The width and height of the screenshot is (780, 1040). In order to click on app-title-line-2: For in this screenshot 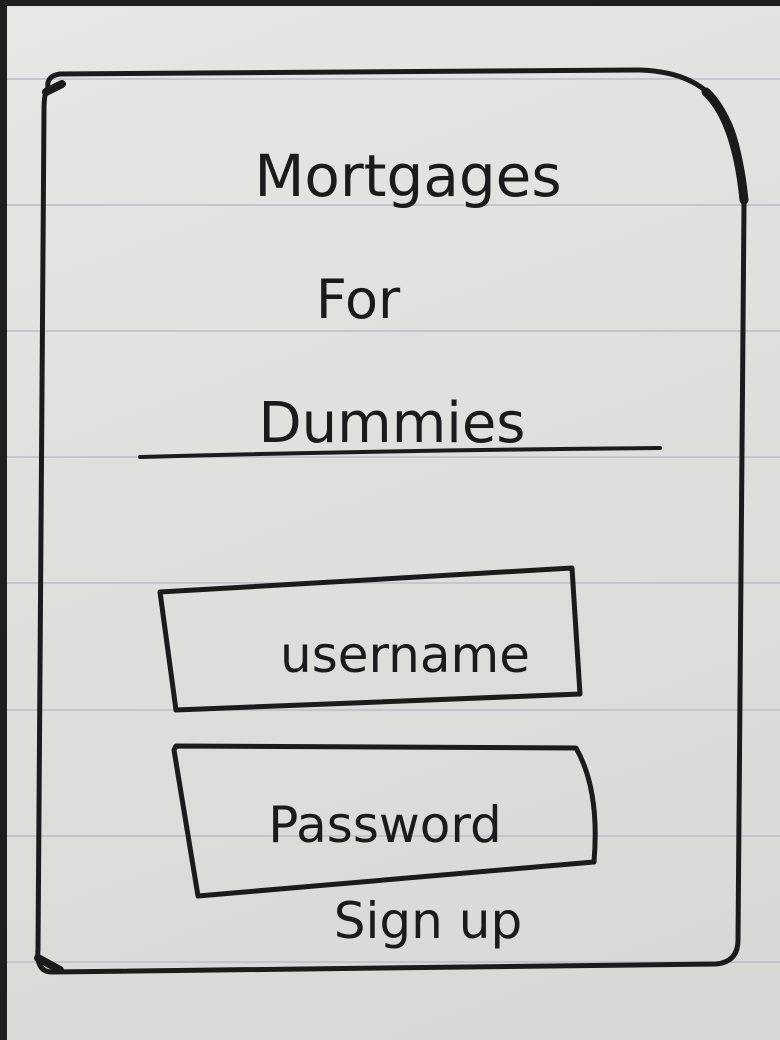, I will do `click(358, 299)`.